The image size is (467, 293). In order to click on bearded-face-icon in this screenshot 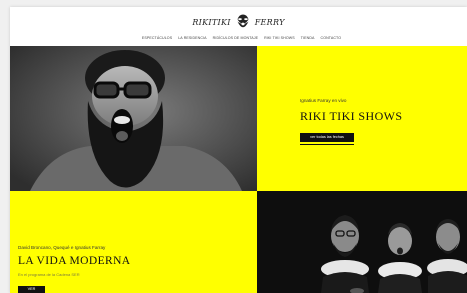, I will do `click(243, 21)`.